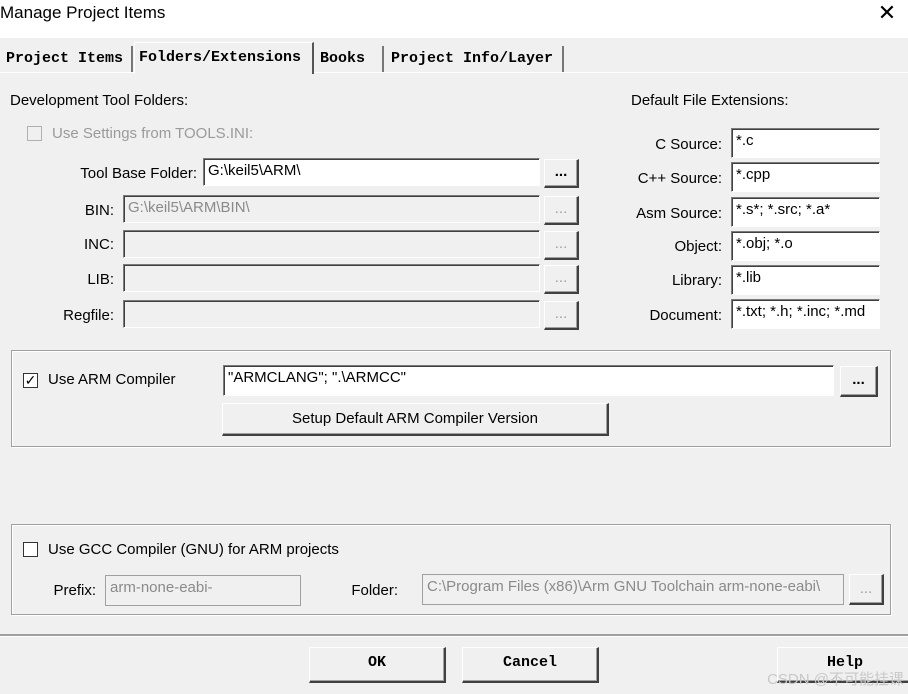 Image resolution: width=908 pixels, height=694 pixels. Describe the element at coordinates (805, 143) in the screenshot. I see `c-source-input: *.c` at that location.